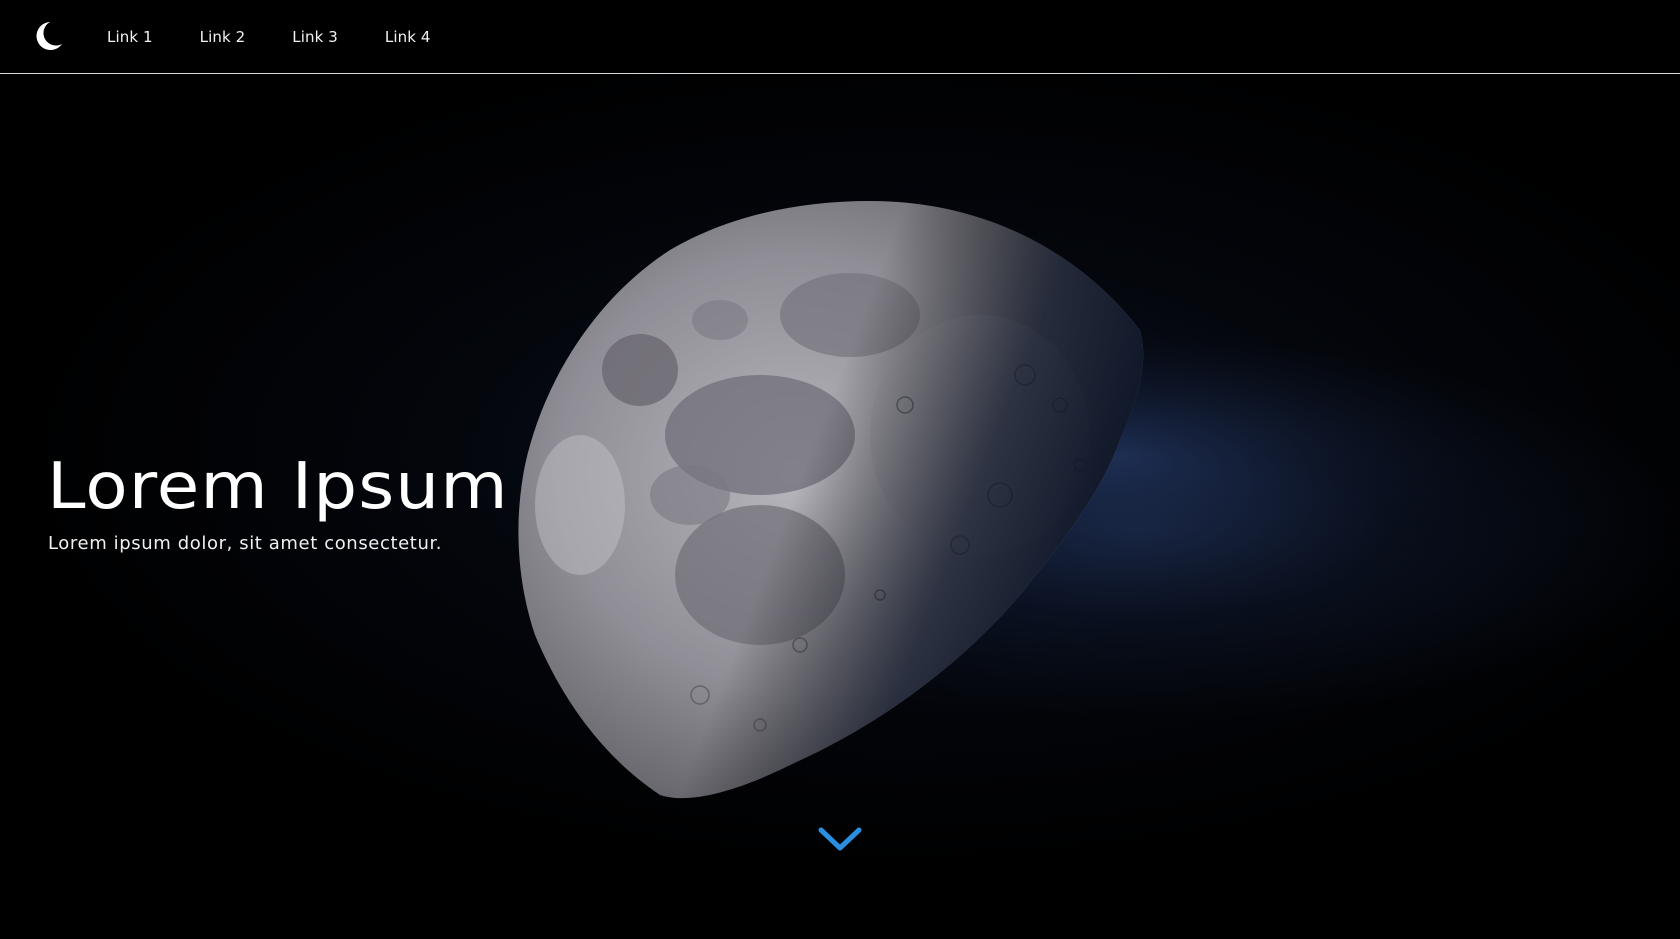 The width and height of the screenshot is (1680, 939). Describe the element at coordinates (48, 36) in the screenshot. I see `crescent-moon-icon` at that location.